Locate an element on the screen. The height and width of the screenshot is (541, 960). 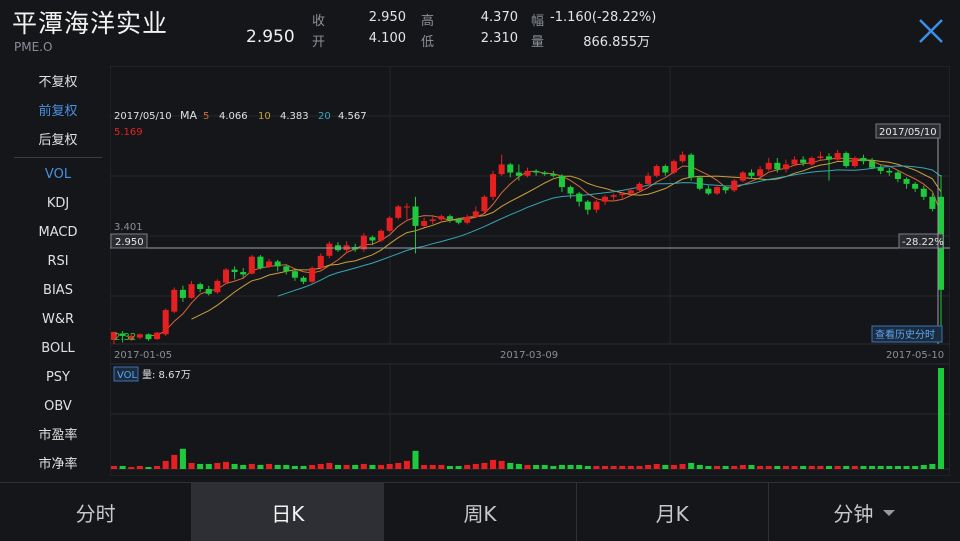
side-item-wr: W&R is located at coordinates (58, 319).